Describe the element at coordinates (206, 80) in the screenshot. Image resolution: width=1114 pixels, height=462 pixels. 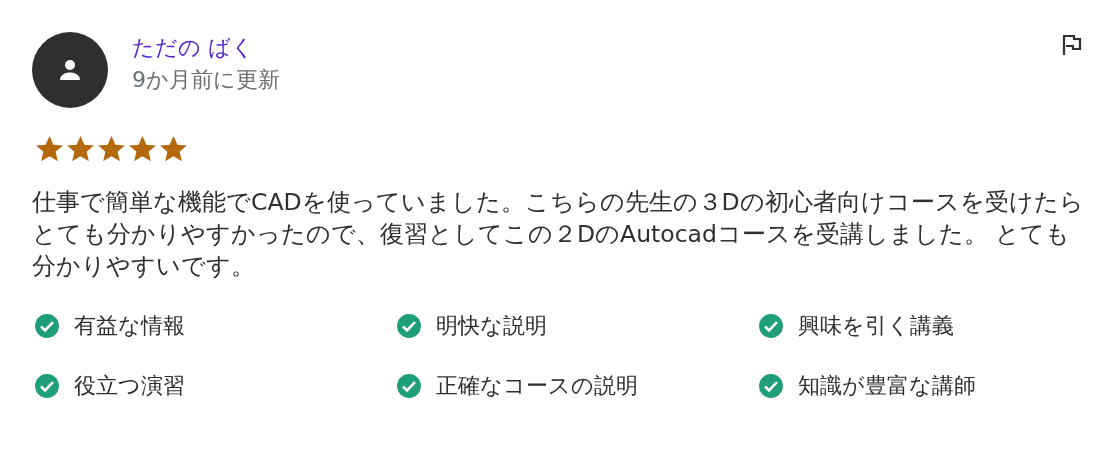
I see `review-time: 9か月前に更新` at that location.